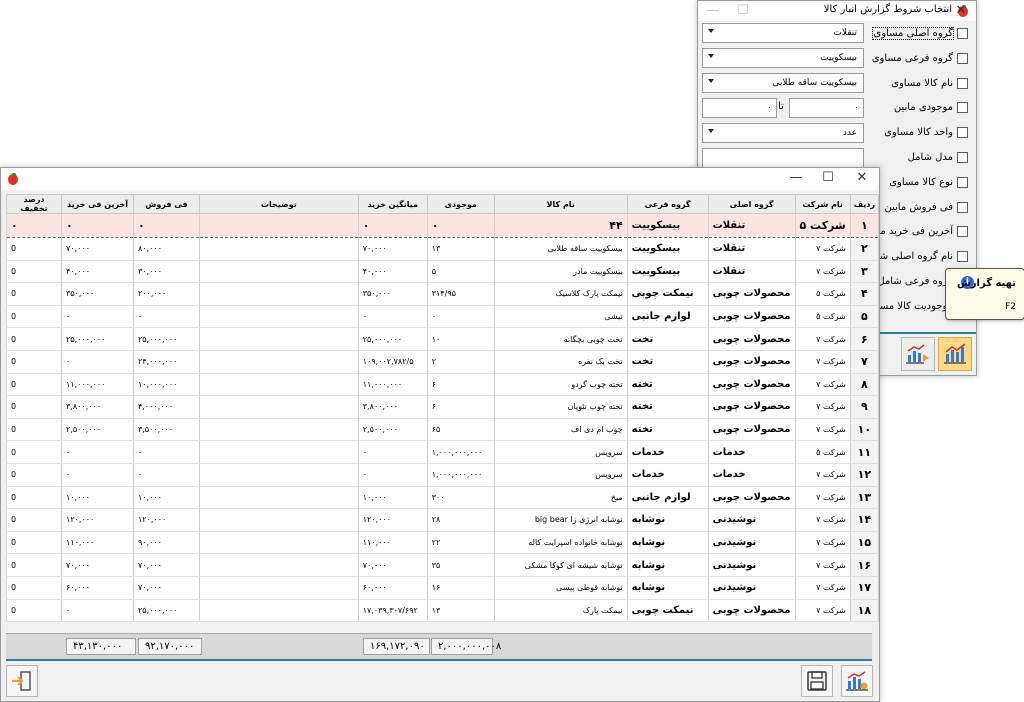 The image size is (1024, 702). I want to click on avg-purchase-cell: ۳۵۰,۰۰۰, so click(392, 294).